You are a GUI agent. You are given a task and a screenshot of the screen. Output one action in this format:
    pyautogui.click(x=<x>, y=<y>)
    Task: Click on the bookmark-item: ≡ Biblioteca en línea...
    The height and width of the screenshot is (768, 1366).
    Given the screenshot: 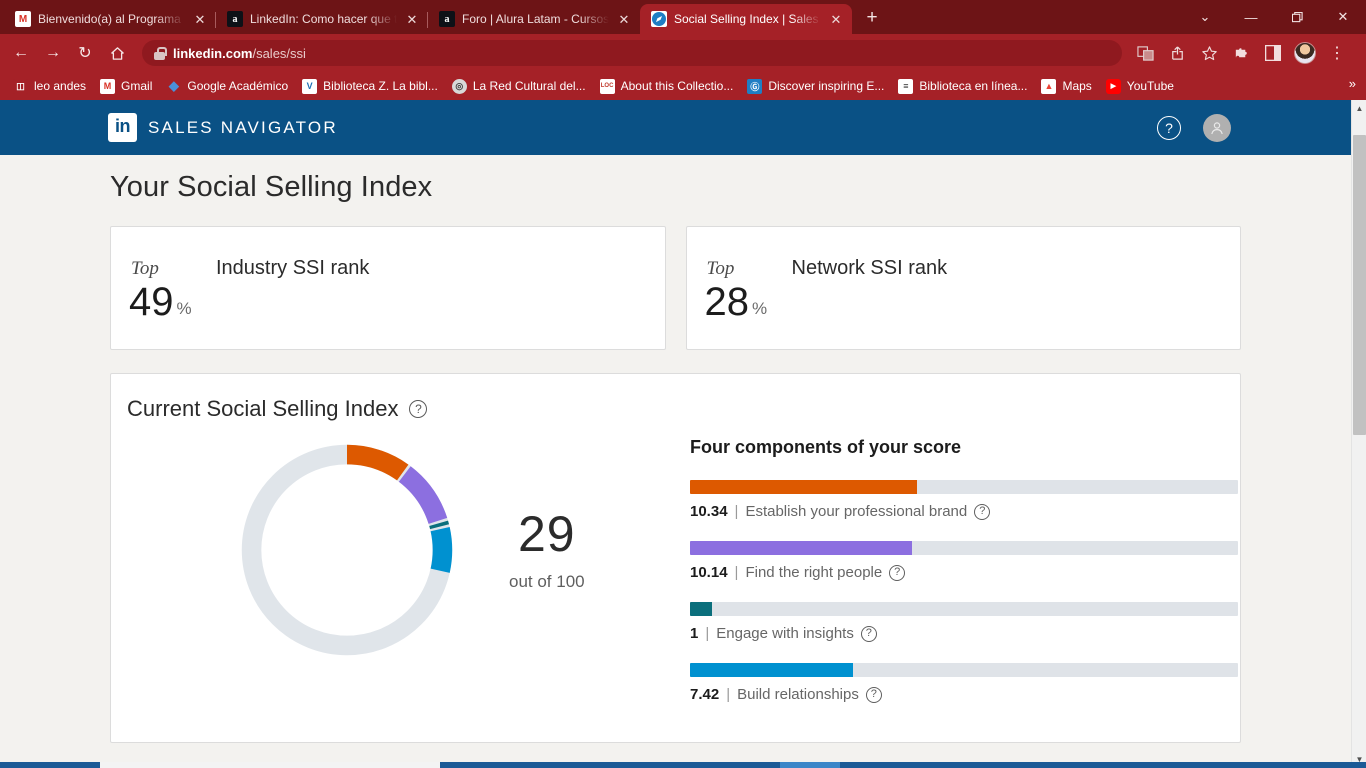 What is the action you would take?
    pyautogui.click(x=962, y=86)
    